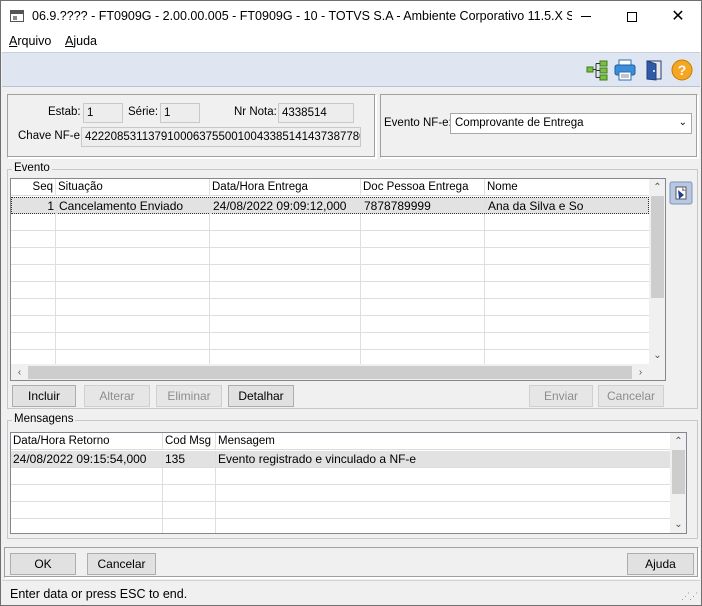 This screenshot has height=606, width=702. I want to click on help-icon: ?, so click(682, 70).